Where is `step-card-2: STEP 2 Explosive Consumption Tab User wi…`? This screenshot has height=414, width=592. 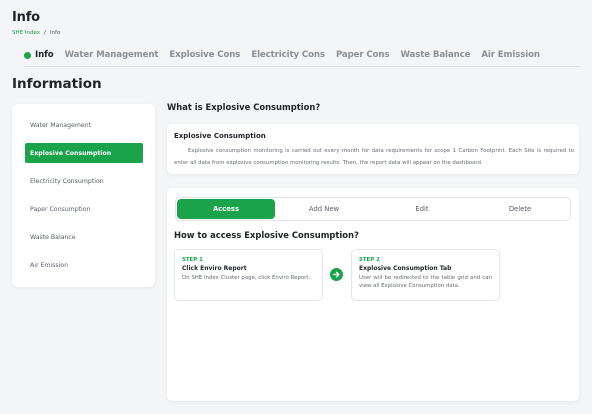
step-card-2: STEP 2 Explosive Consumption Tab User wi… is located at coordinates (425, 275).